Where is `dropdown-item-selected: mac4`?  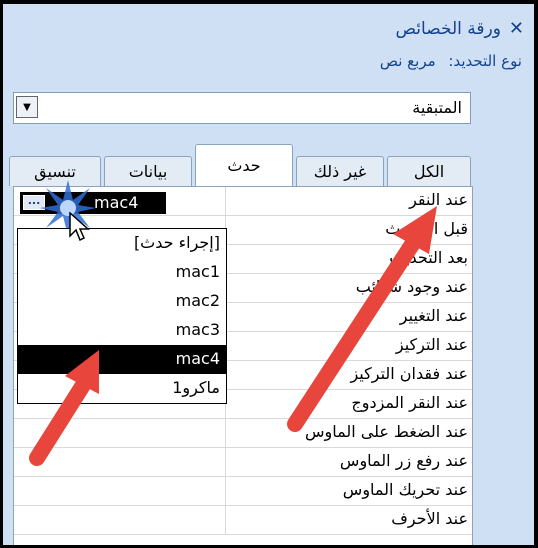 dropdown-item-selected: mac4 is located at coordinates (122, 359).